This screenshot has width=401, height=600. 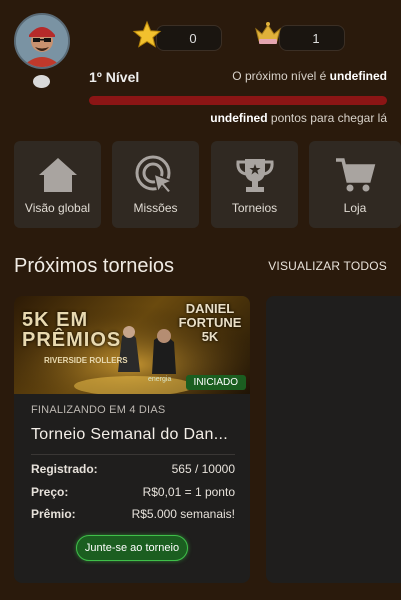 I want to click on price-row: Preço: R$0,01 = 1 ponto, so click(x=133, y=492).